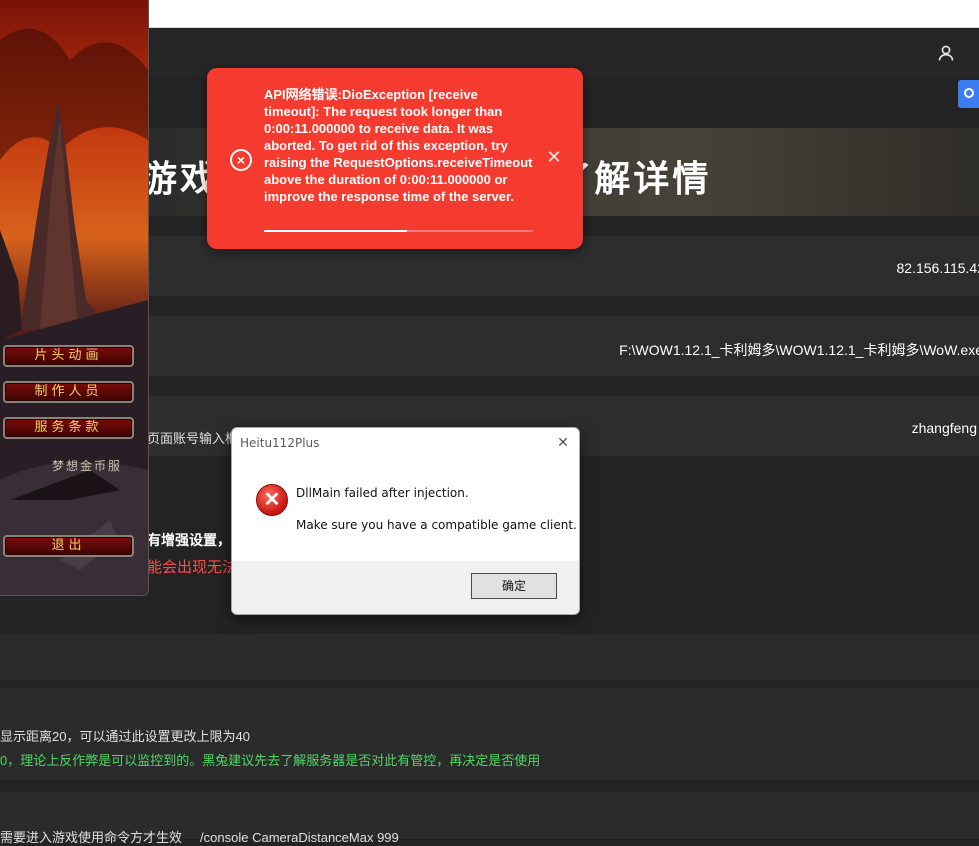 The image size is (979, 846). Describe the element at coordinates (192, 566) in the screenshot. I see `warning-text: 能会出现无法` at that location.